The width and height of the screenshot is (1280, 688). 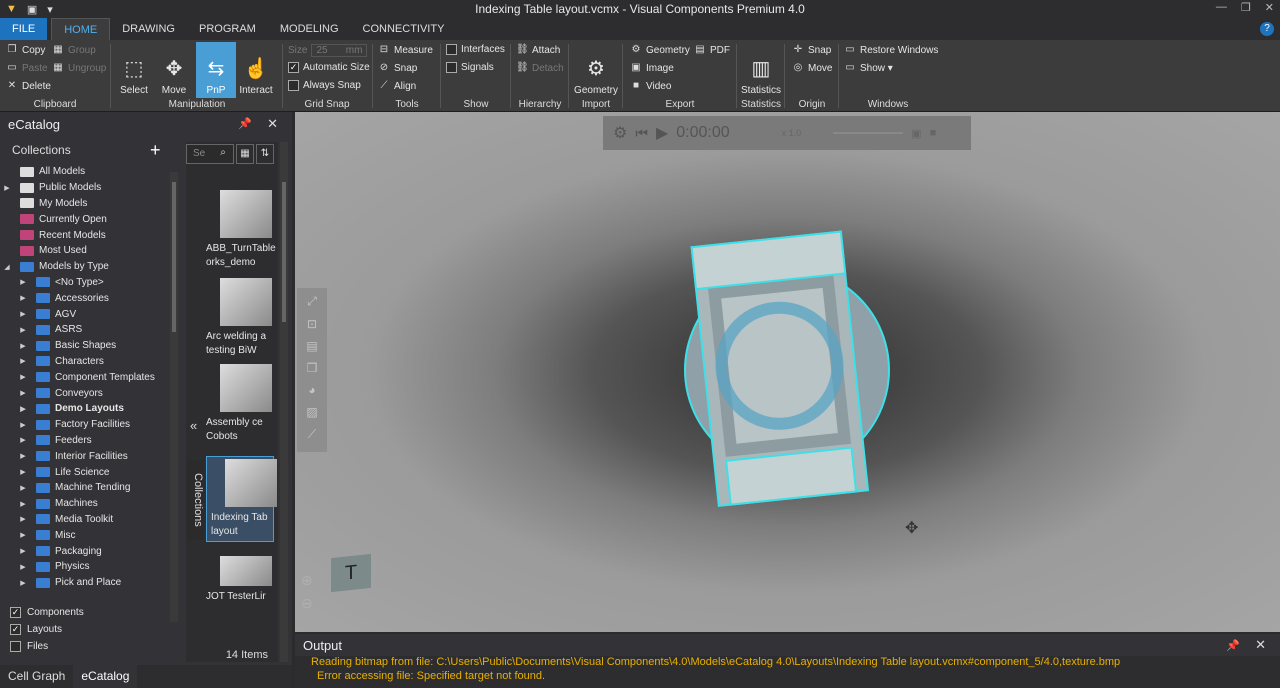 I want to click on statistics-button: ▥ Statistics, so click(x=761, y=70).